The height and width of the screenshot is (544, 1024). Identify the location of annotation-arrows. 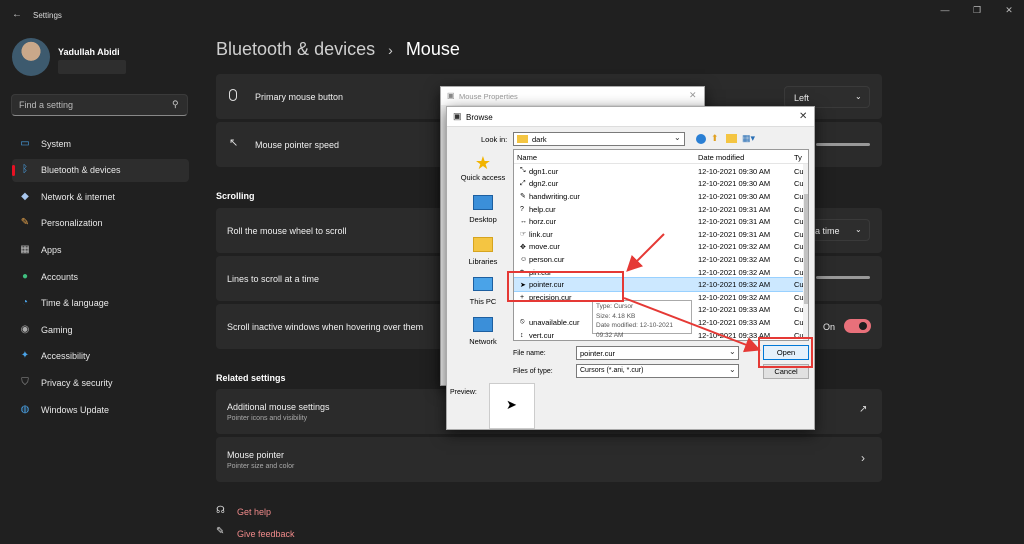
(692, 293).